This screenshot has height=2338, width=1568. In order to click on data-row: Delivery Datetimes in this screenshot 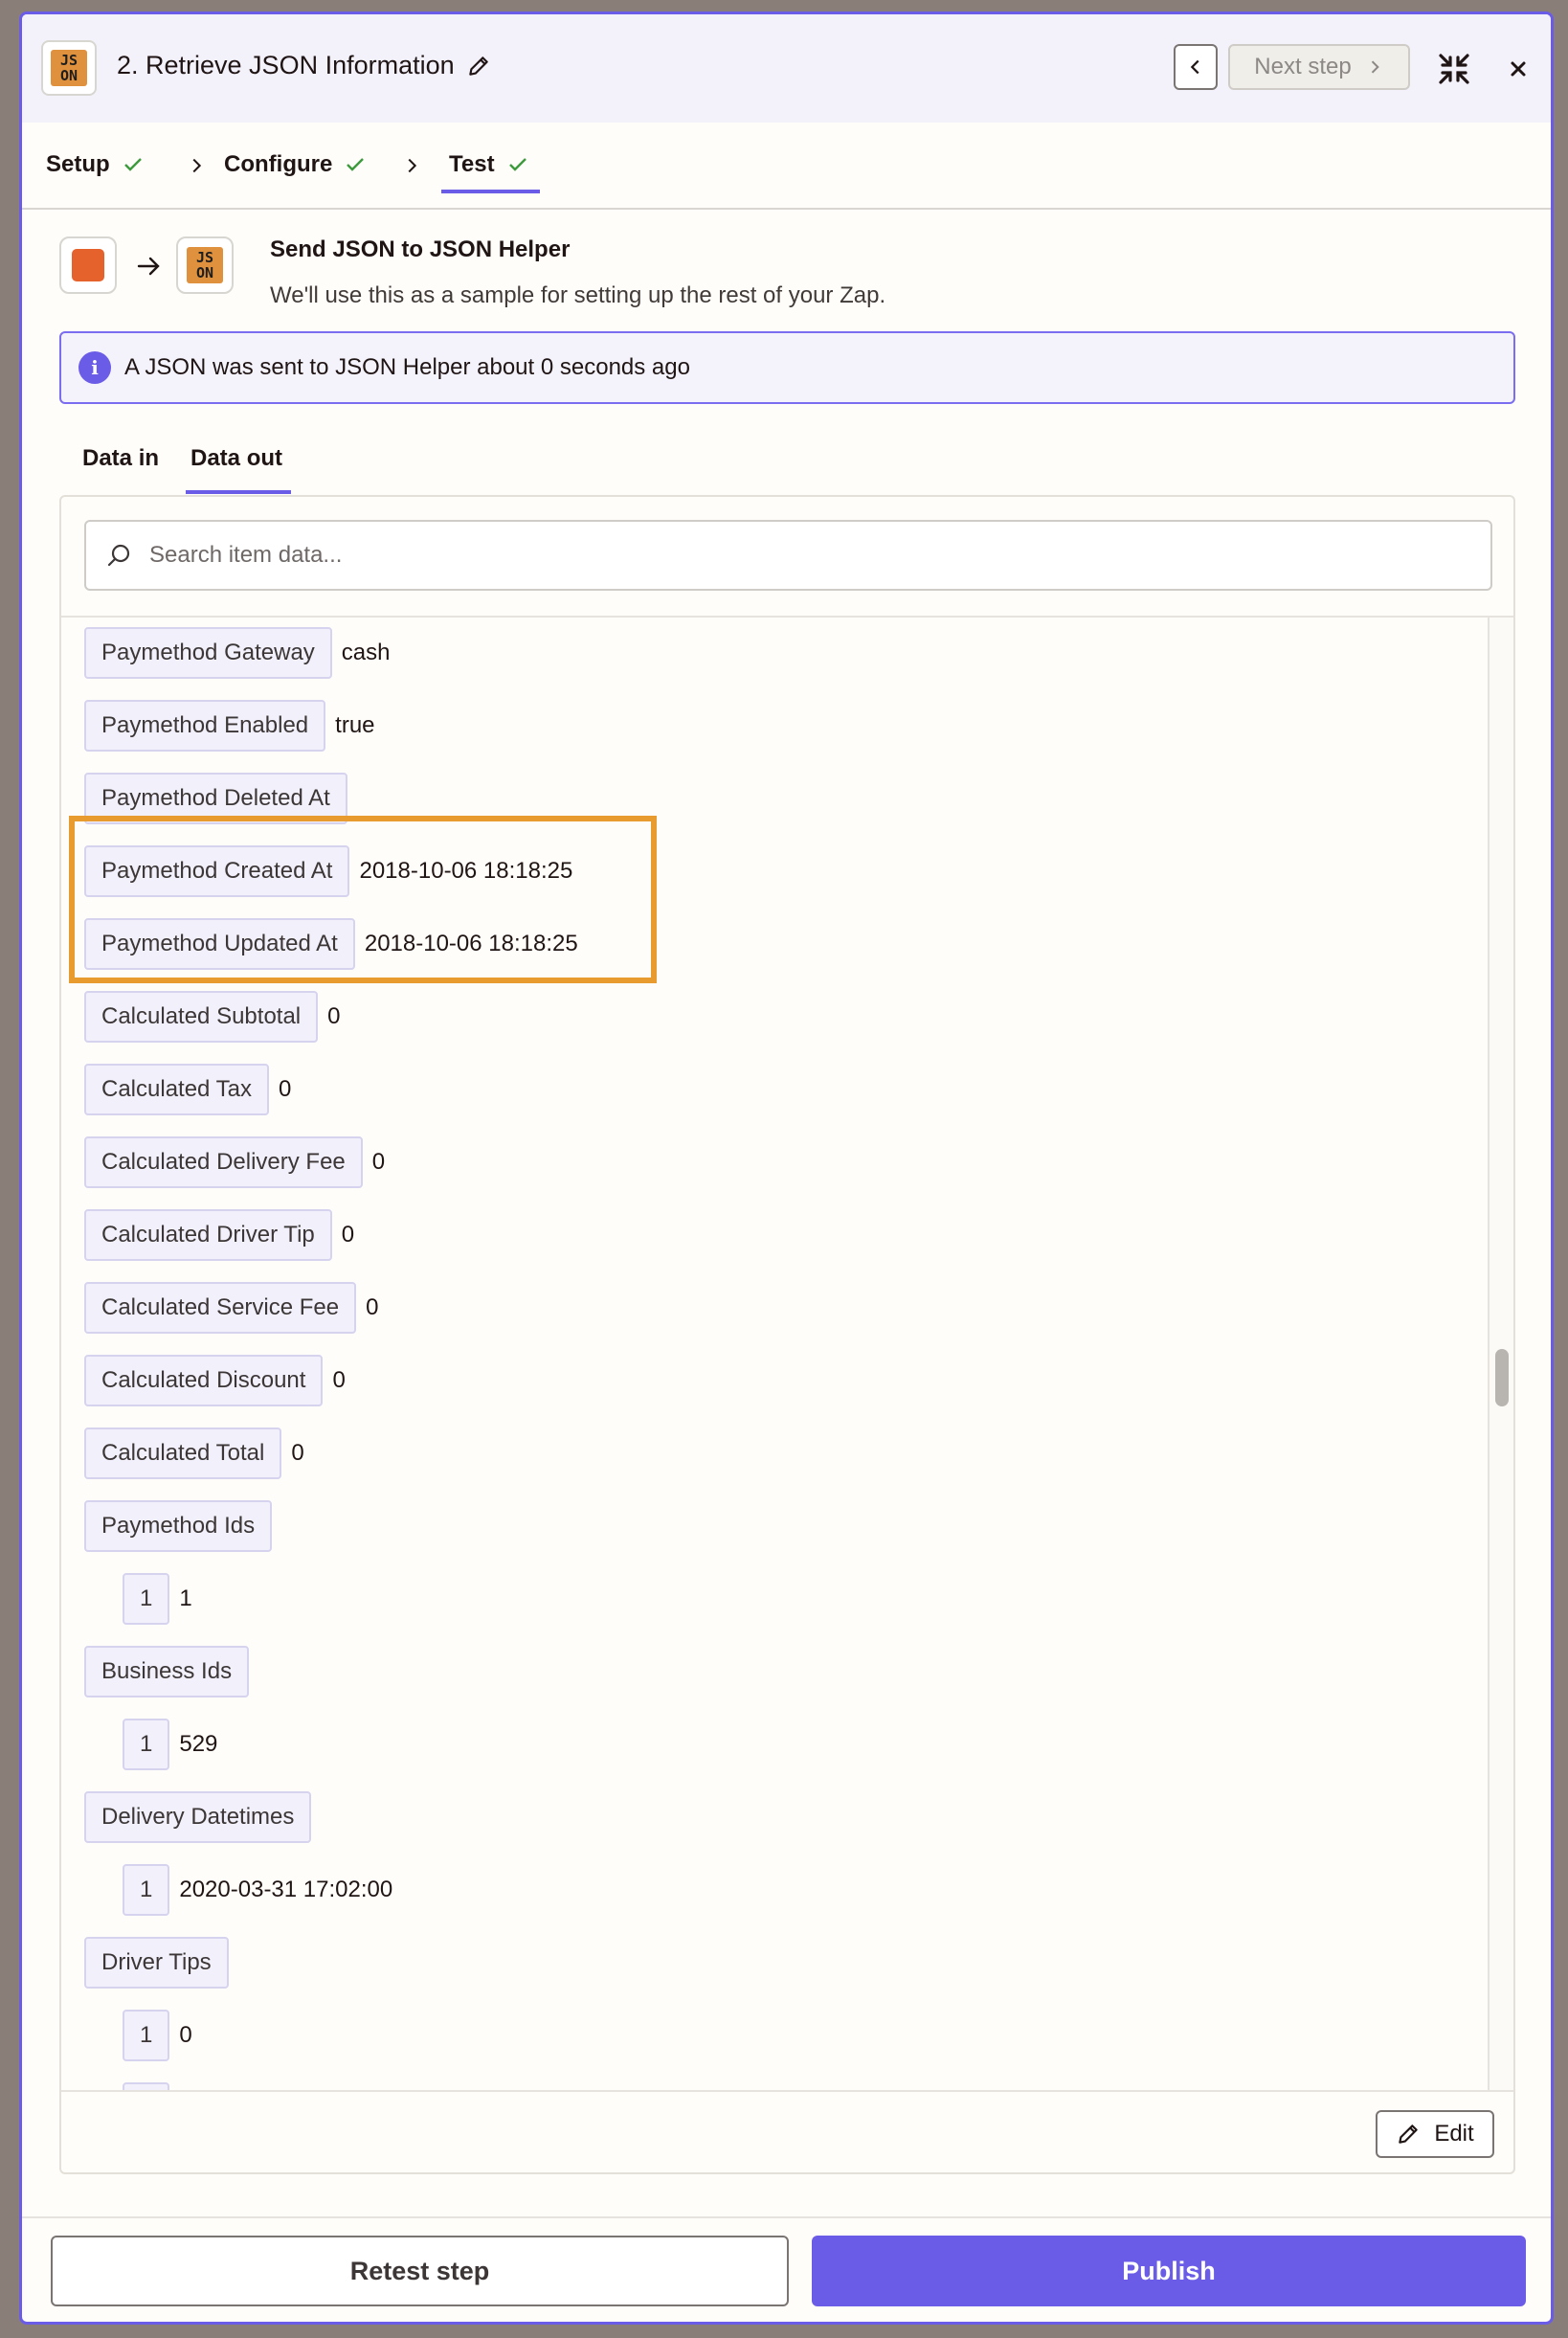, I will do `click(203, 1817)`.